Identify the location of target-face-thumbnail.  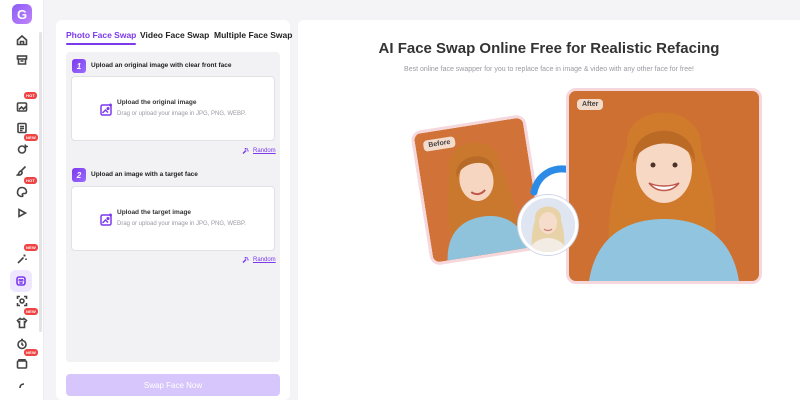
(548, 225).